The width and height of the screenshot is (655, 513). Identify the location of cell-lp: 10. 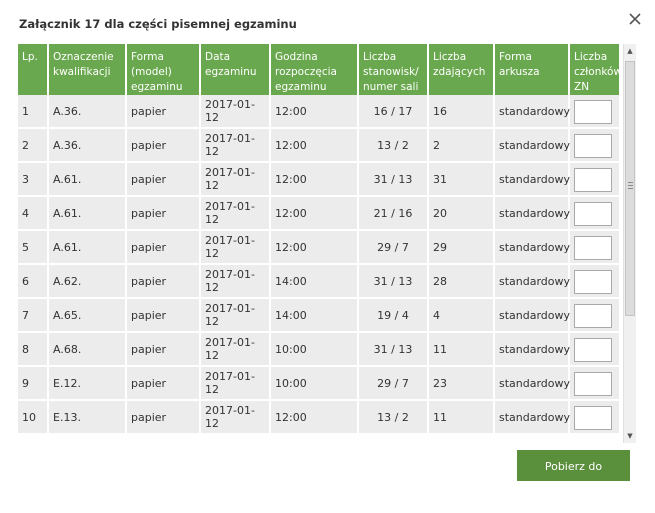
(33, 418).